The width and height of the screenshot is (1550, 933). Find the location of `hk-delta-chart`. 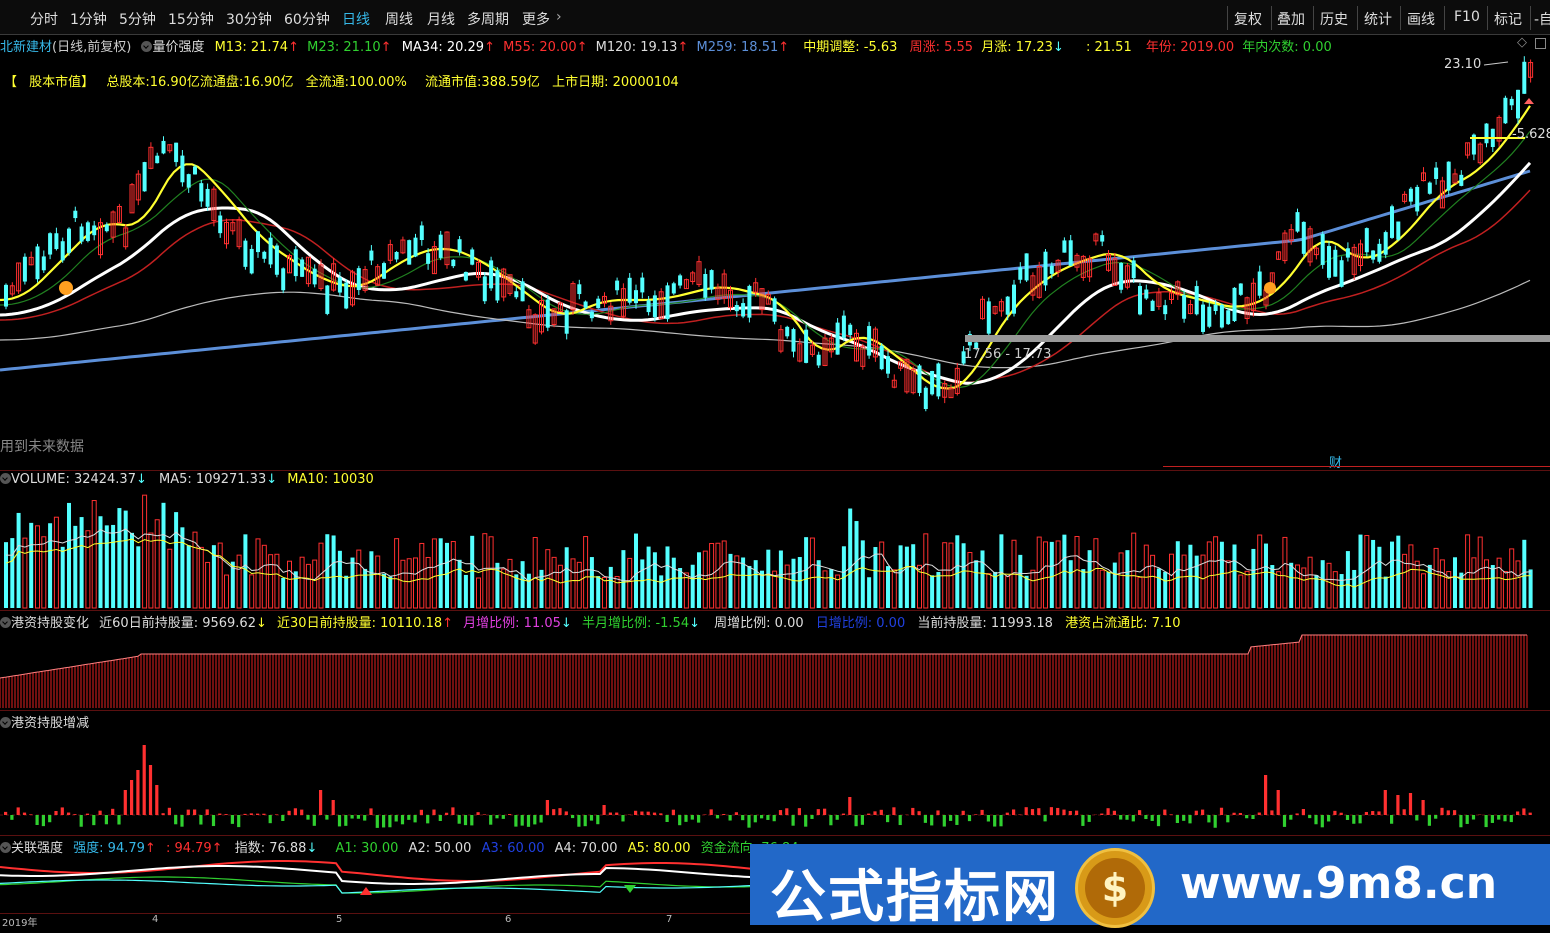

hk-delta-chart is located at coordinates (775, 782).